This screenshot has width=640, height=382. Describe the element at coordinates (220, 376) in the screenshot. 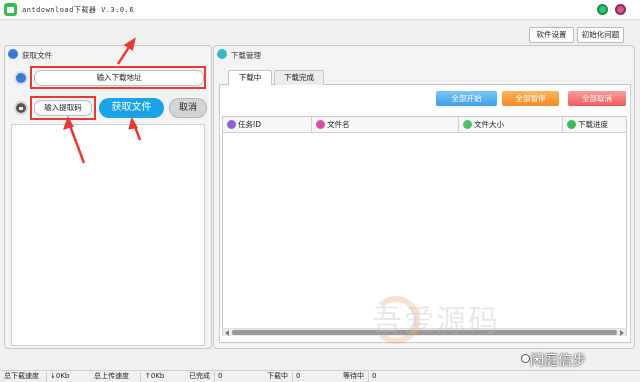

I see `completed-value: 0` at that location.